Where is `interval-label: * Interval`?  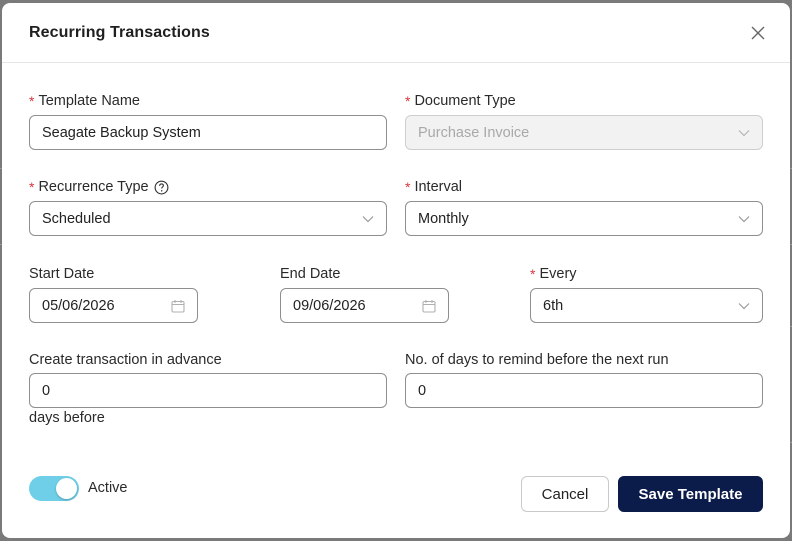
interval-label: * Interval is located at coordinates (434, 187).